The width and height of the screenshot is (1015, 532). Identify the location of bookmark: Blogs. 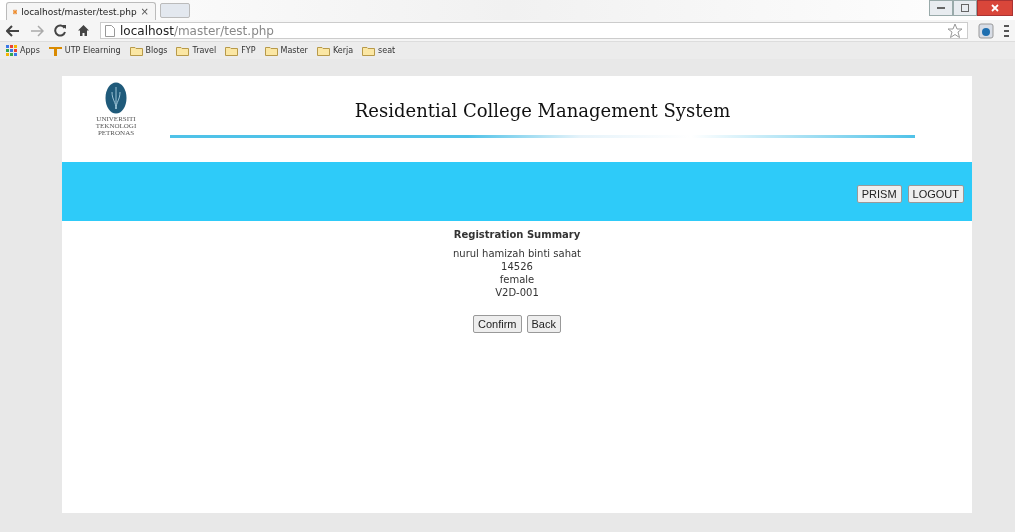
(148, 50).